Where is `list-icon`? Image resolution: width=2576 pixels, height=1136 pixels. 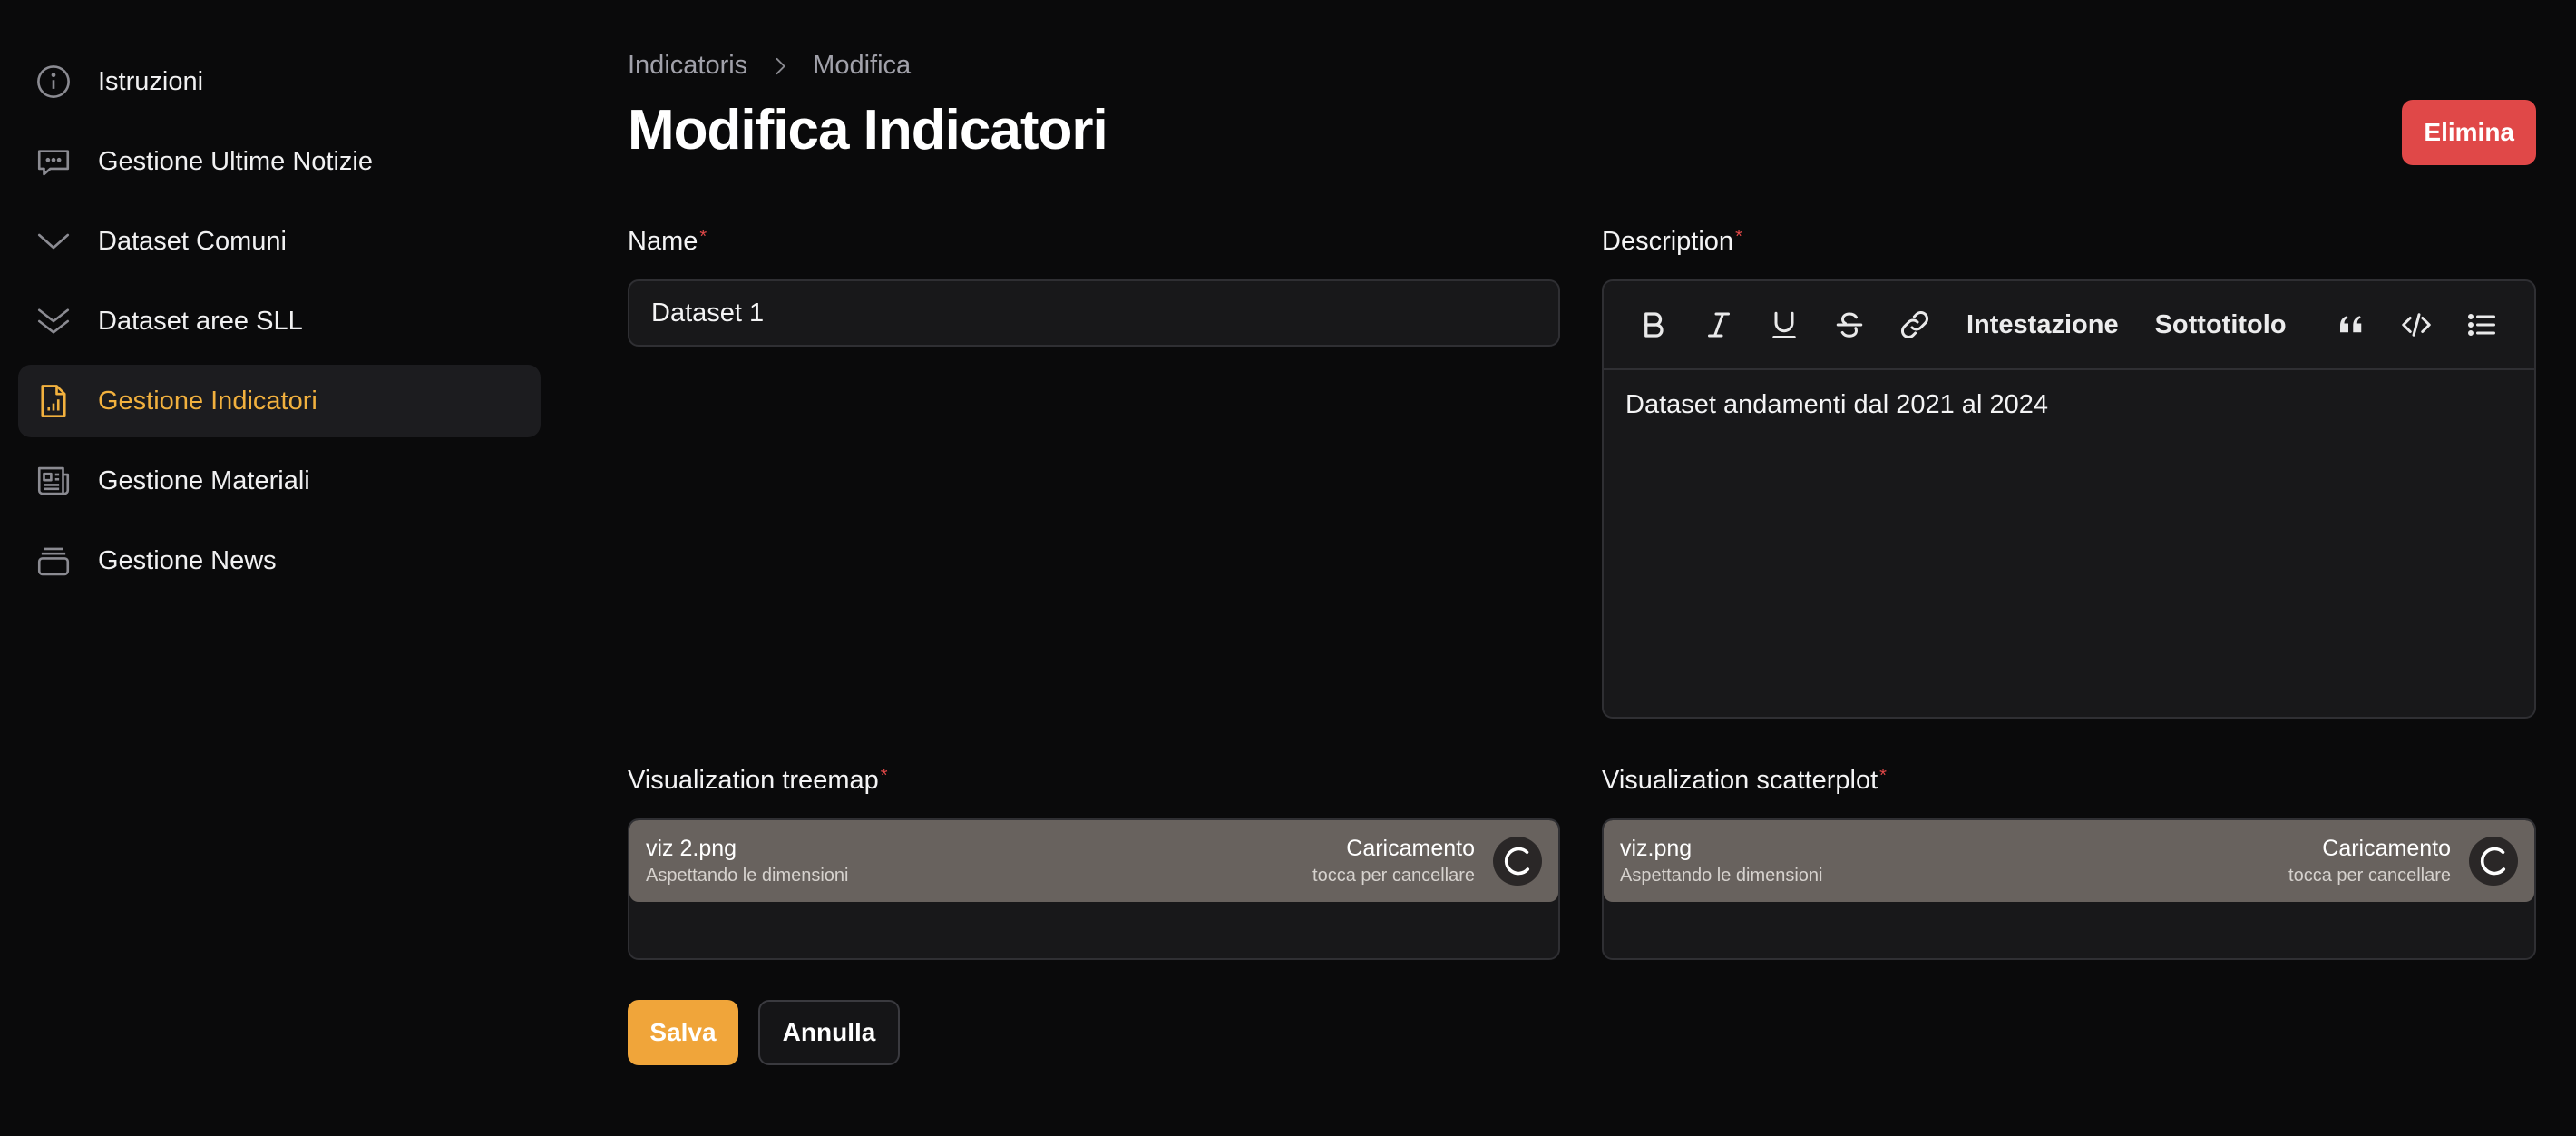 list-icon is located at coordinates (2481, 325).